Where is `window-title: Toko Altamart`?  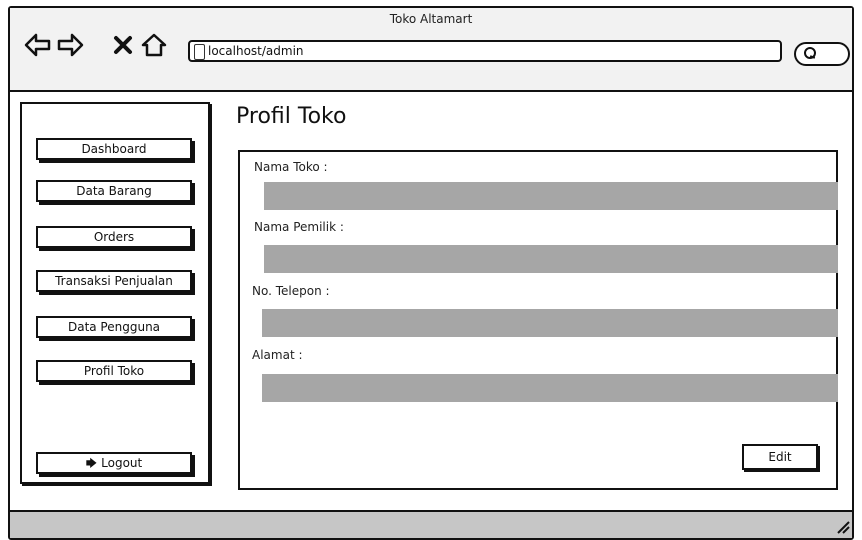
window-title: Toko Altamart is located at coordinates (431, 19).